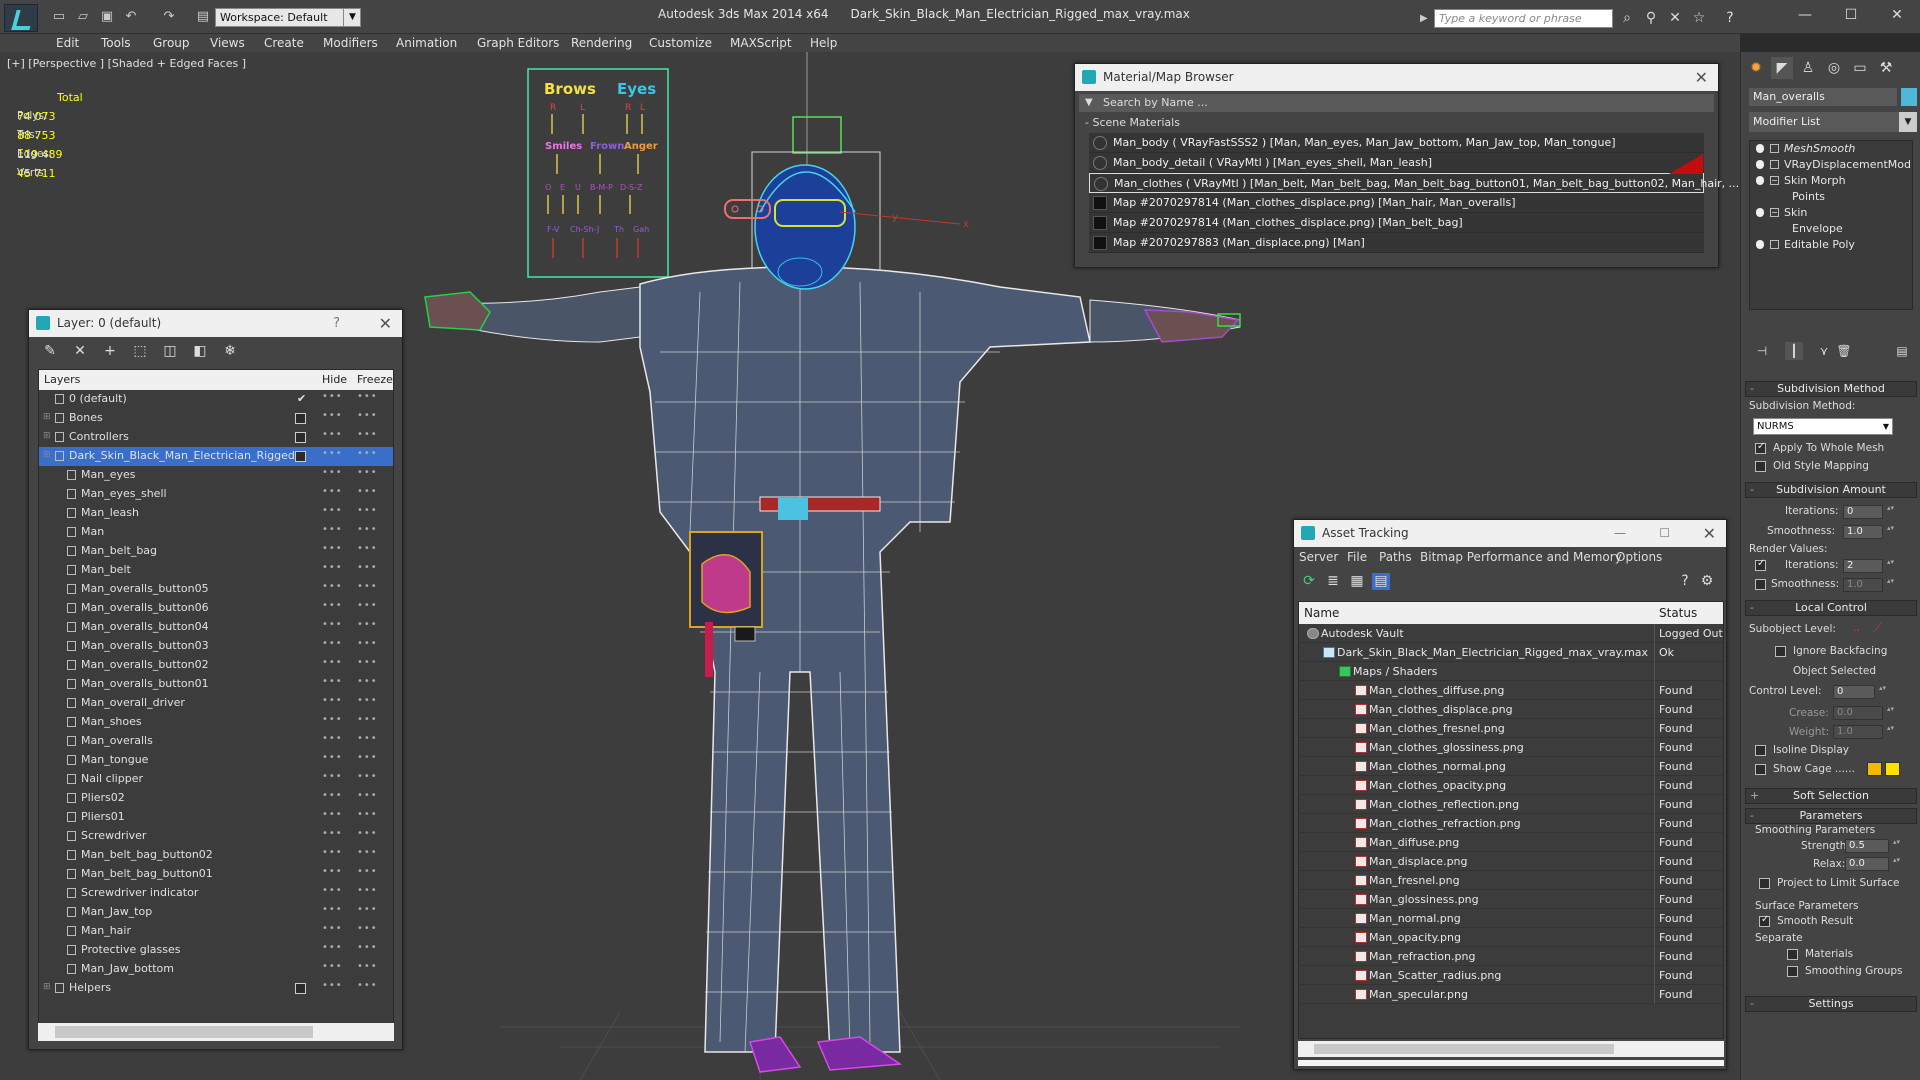 The image size is (1920, 1080). What do you see at coordinates (1873, 846) in the screenshot?
I see `strength-spinner: 0.5` at bounding box center [1873, 846].